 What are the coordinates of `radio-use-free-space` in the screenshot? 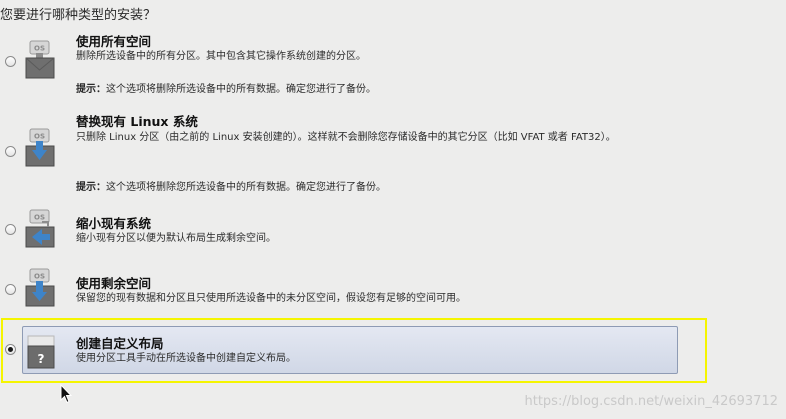 It's located at (10, 289).